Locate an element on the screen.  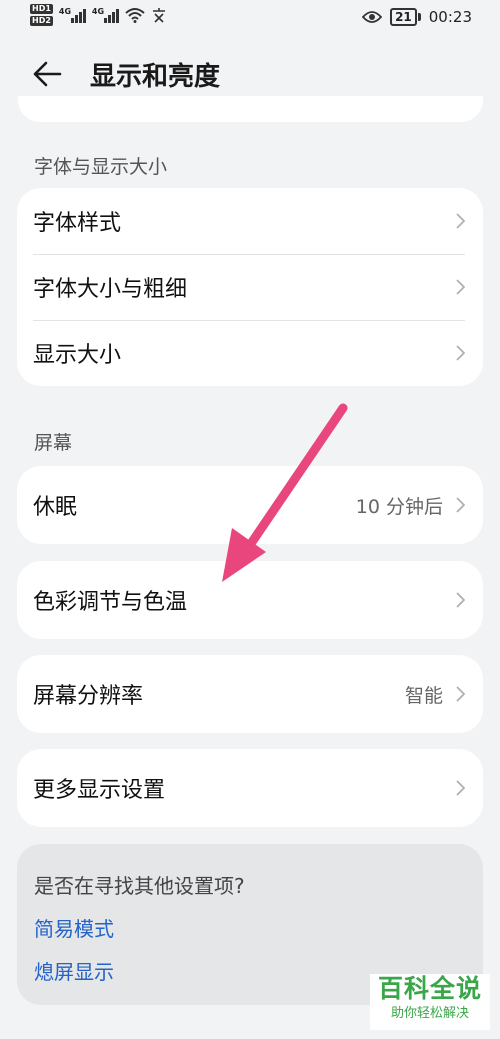
nfc-icon is located at coordinates (158, 15).